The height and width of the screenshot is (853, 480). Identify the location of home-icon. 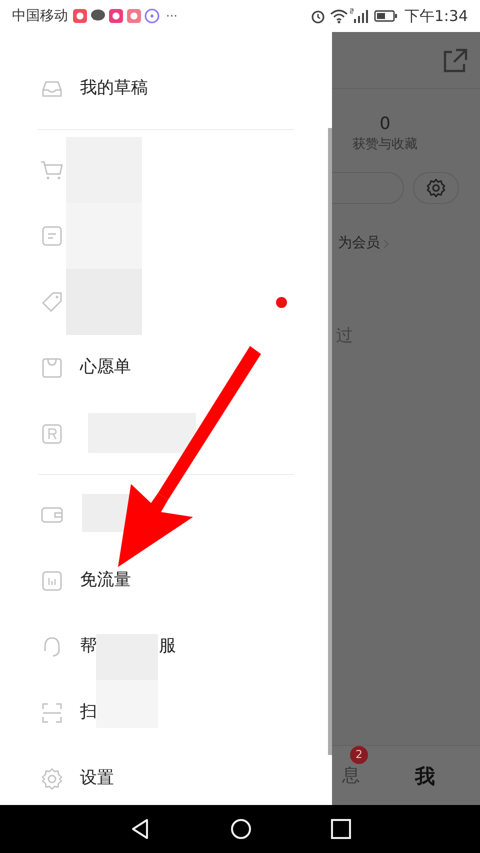
(241, 829).